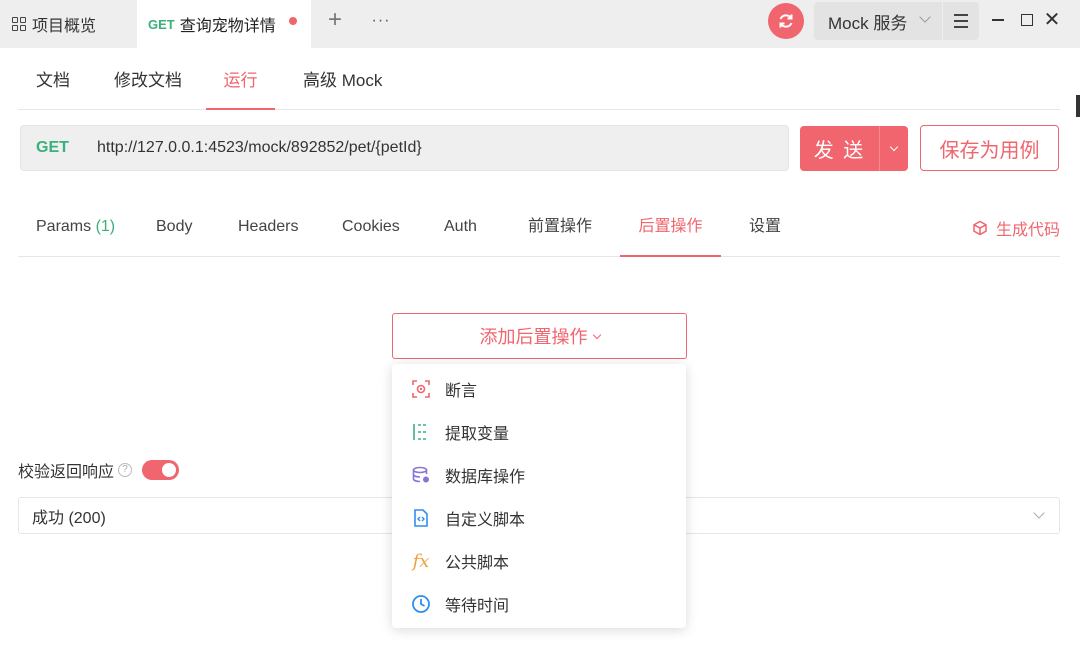 This screenshot has width=1080, height=648. What do you see at coordinates (371, 227) in the screenshot?
I see `tab-cookies: Cookies` at bounding box center [371, 227].